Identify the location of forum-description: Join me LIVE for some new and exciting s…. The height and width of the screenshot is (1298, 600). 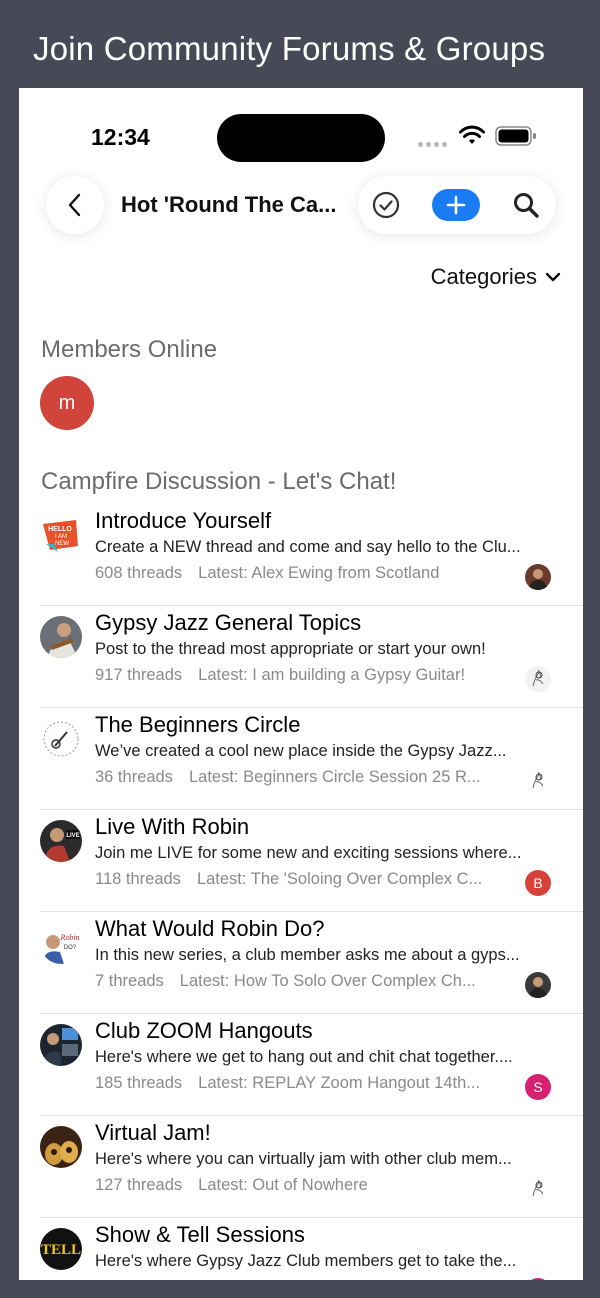
(308, 853).